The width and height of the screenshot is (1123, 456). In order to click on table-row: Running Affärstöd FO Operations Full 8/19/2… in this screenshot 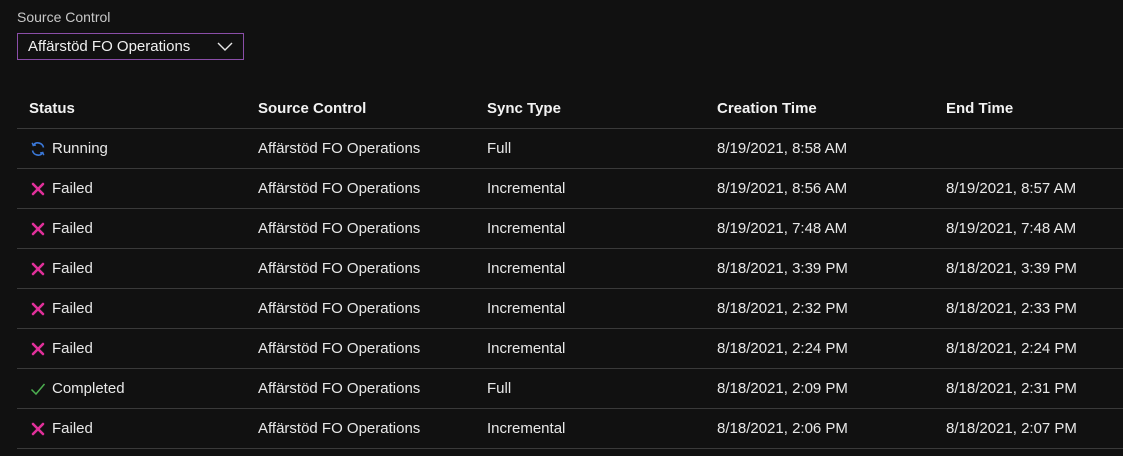, I will do `click(570, 149)`.